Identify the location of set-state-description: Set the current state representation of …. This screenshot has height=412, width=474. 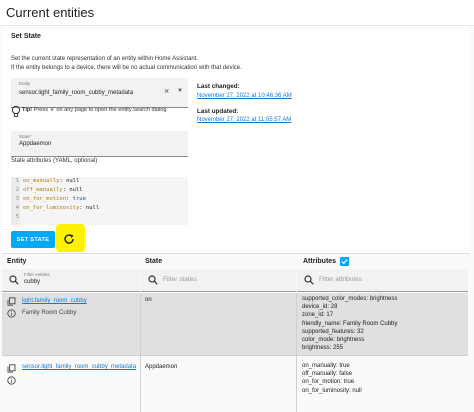
(126, 64).